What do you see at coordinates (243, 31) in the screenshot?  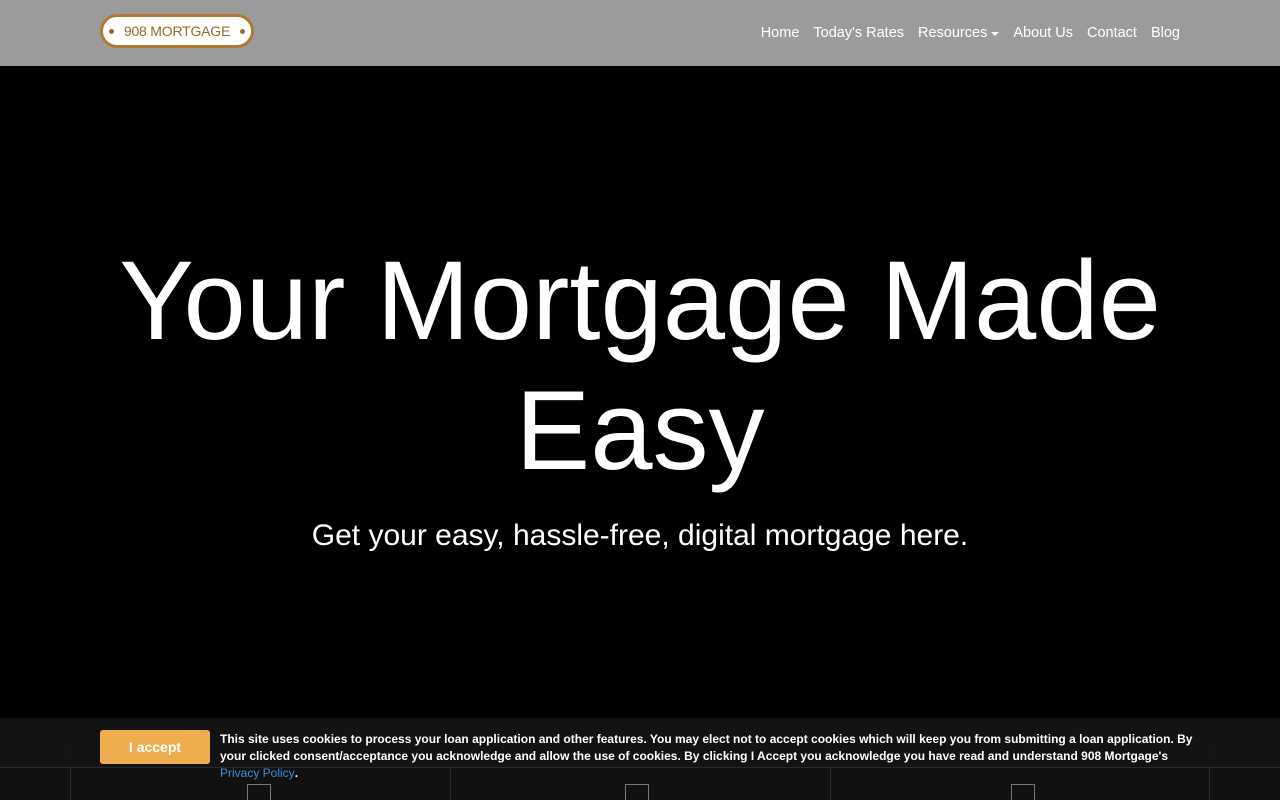 I see `logo-dot-right` at bounding box center [243, 31].